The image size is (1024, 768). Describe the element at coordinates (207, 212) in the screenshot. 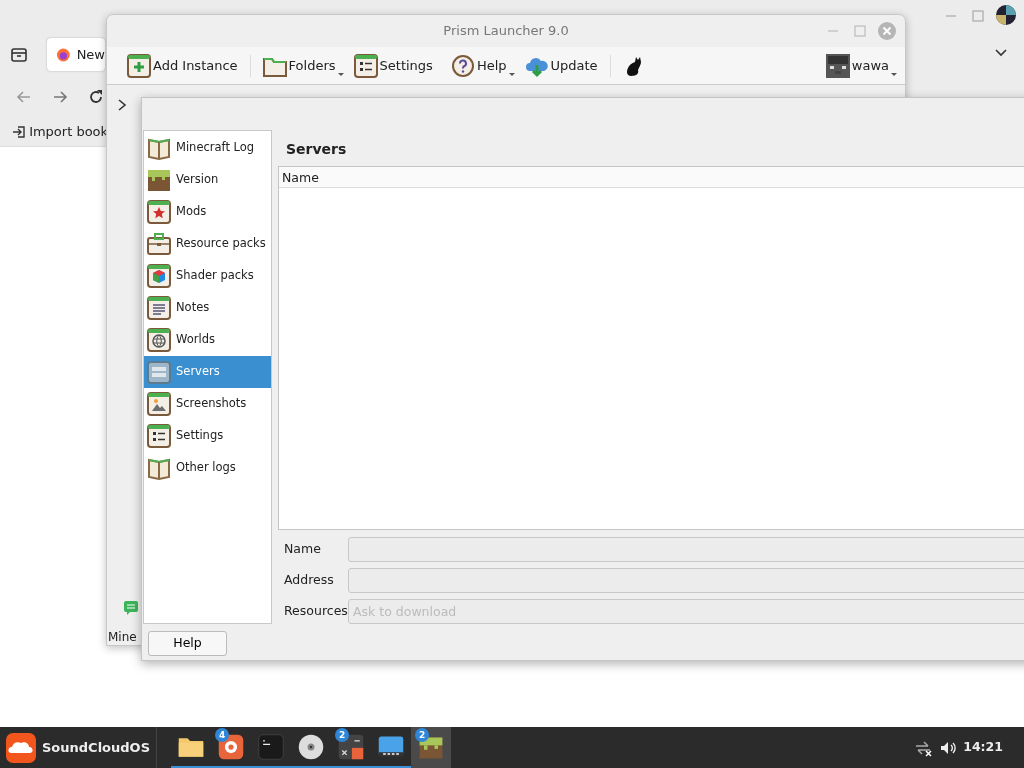

I see `sidebar-item: Mods` at that location.